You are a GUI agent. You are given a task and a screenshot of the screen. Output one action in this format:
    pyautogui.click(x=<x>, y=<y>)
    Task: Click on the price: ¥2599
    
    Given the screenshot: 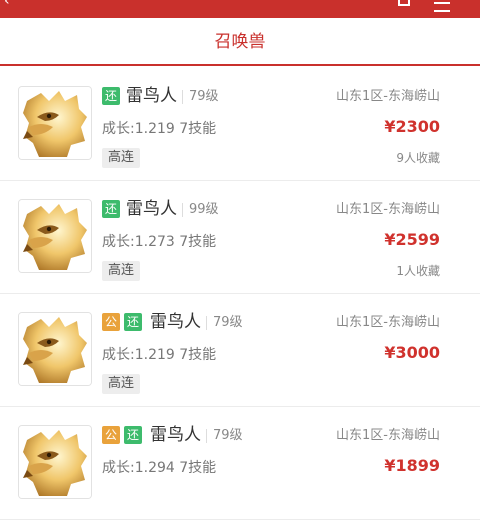 What is the action you would take?
    pyautogui.click(x=412, y=239)
    